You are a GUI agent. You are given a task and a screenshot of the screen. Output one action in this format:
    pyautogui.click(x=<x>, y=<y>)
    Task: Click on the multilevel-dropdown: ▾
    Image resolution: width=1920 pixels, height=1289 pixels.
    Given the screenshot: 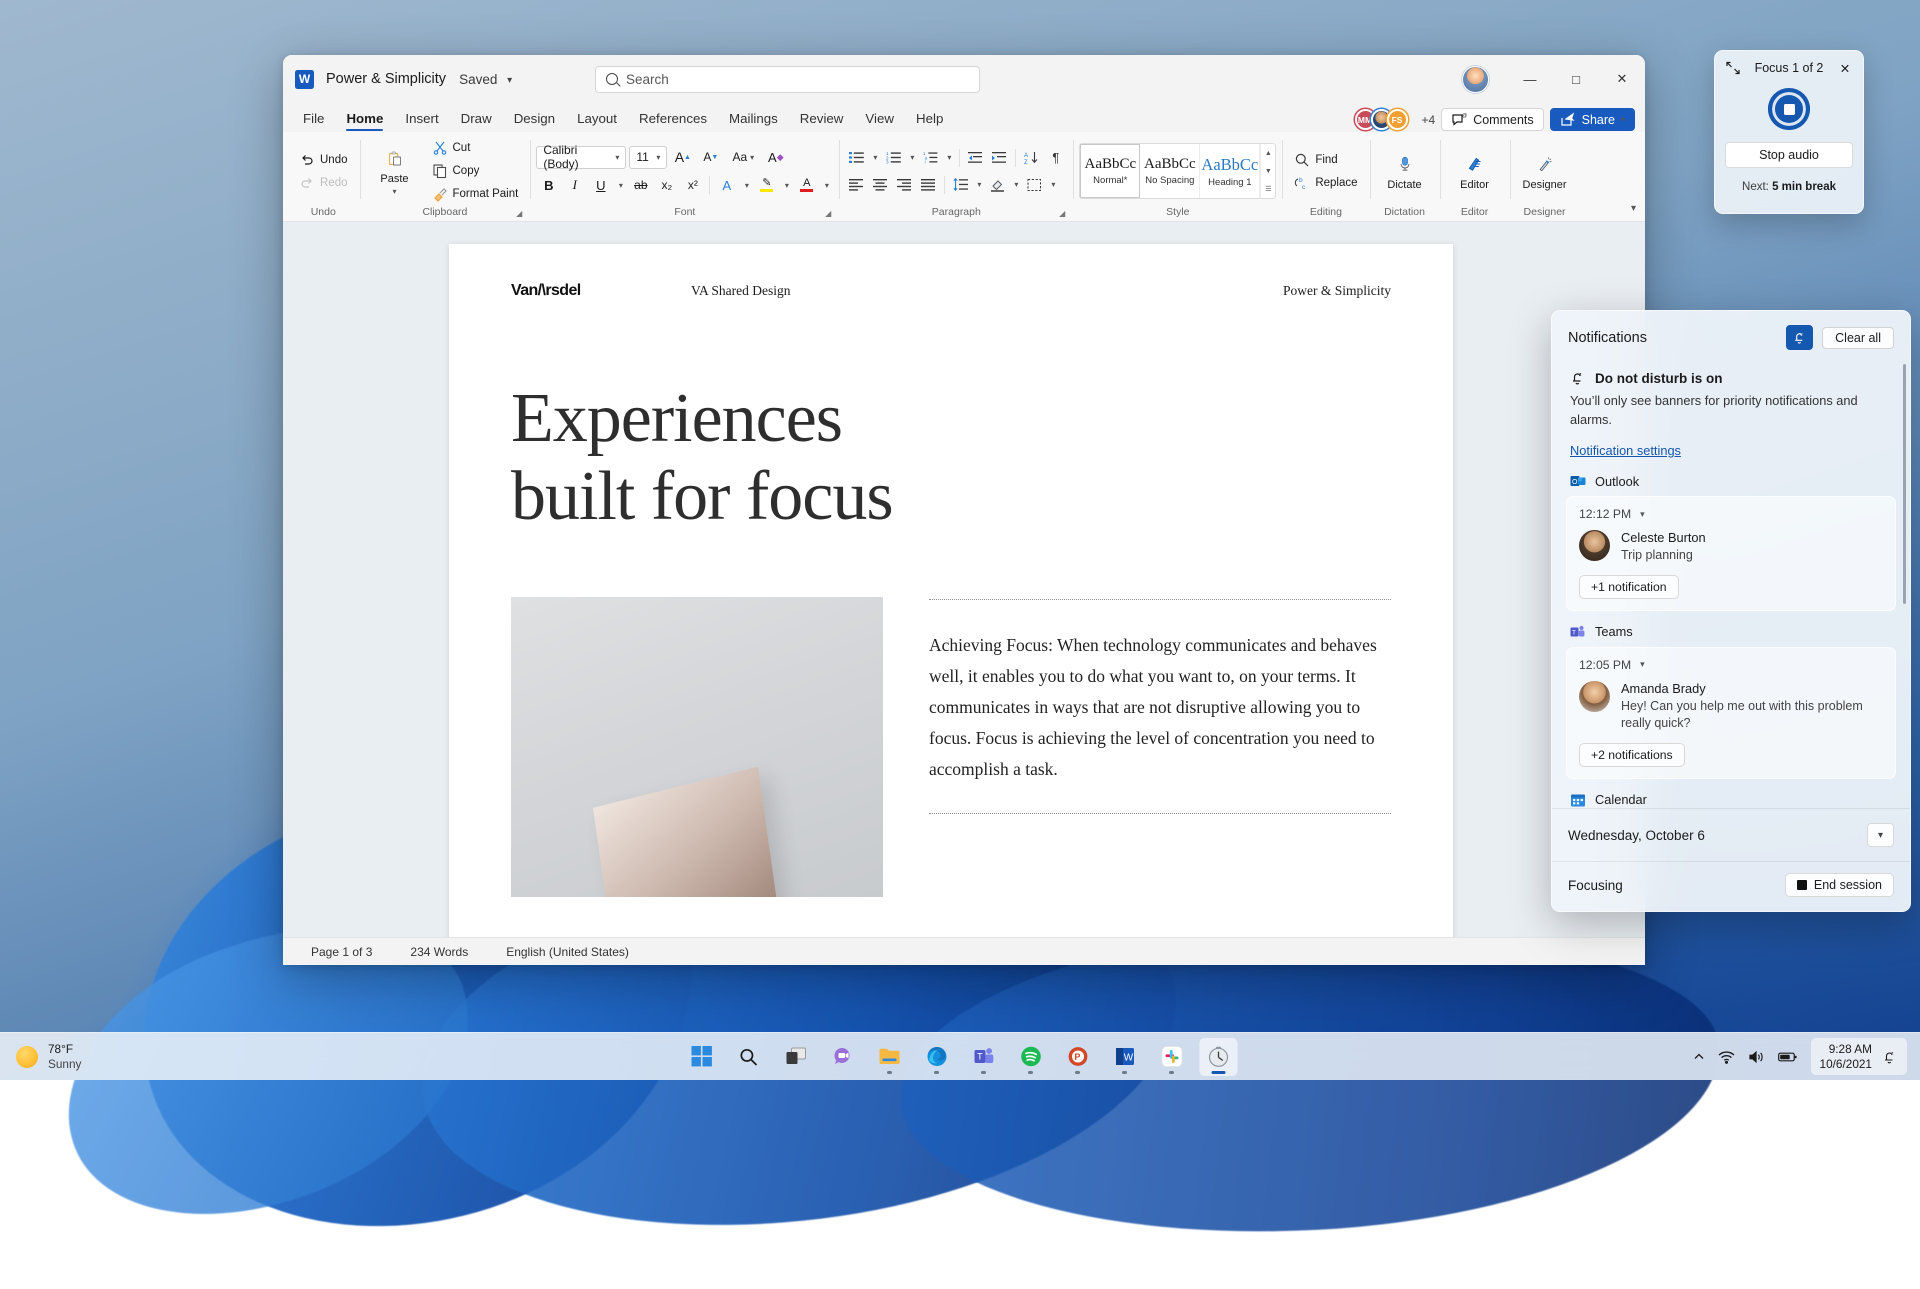 What is the action you would take?
    pyautogui.click(x=949, y=158)
    